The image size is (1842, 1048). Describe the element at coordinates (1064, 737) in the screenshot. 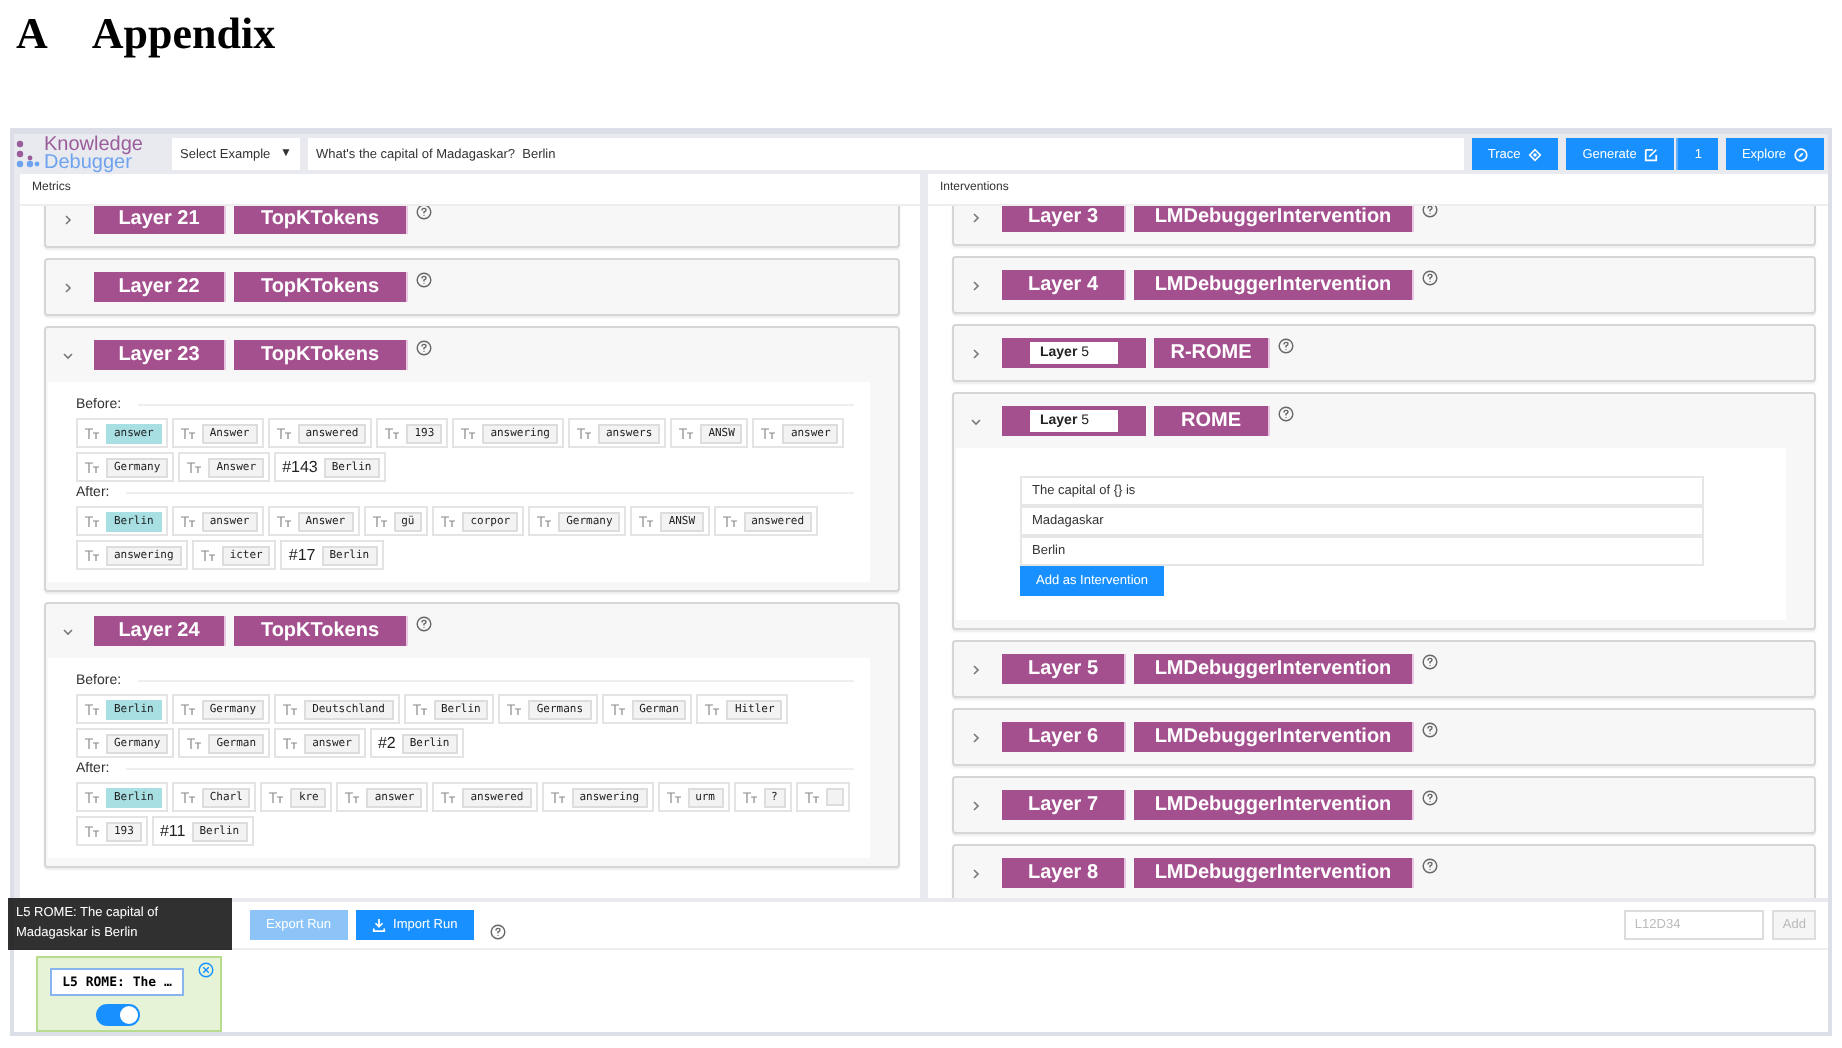

I see `layer-tag: Layer 6` at that location.